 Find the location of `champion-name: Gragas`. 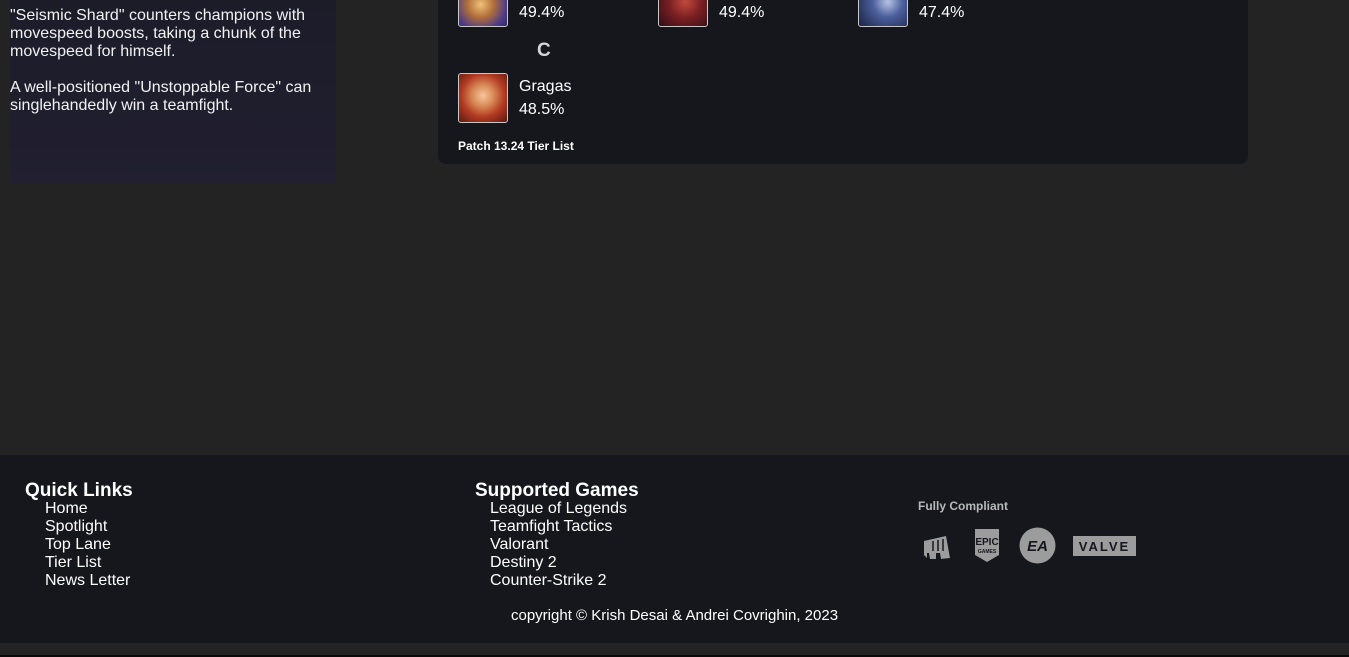

champion-name: Gragas is located at coordinates (545, 86).